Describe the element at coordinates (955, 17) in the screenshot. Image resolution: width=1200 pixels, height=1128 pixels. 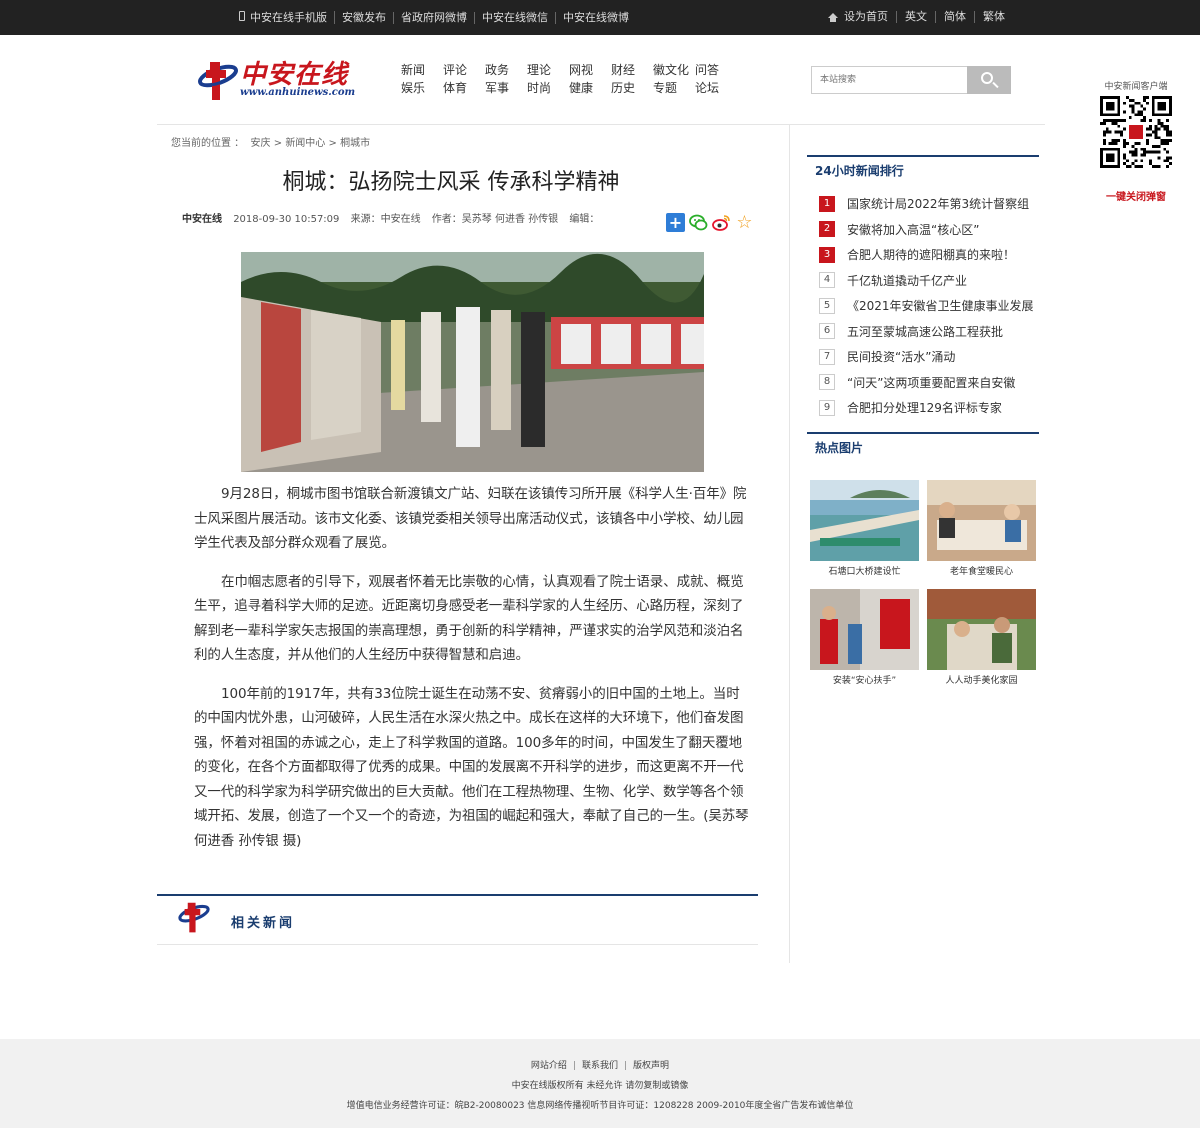
I see `topbar-simplified: 简体` at that location.